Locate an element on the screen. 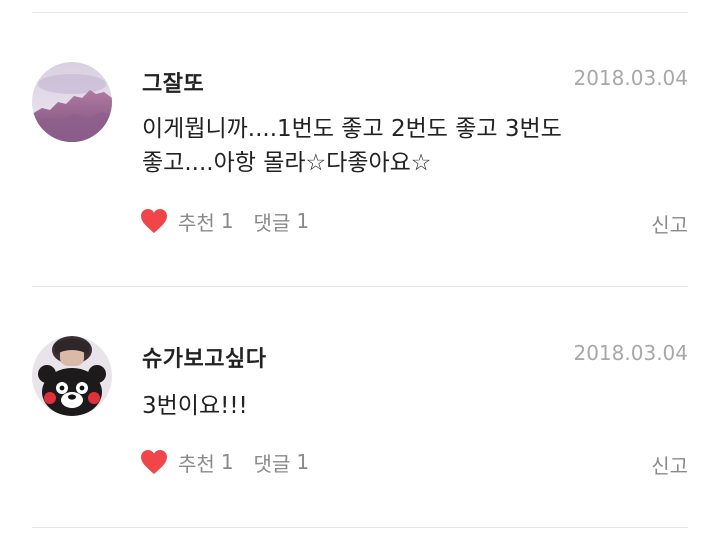 The height and width of the screenshot is (540, 720). divider is located at coordinates (360, 286).